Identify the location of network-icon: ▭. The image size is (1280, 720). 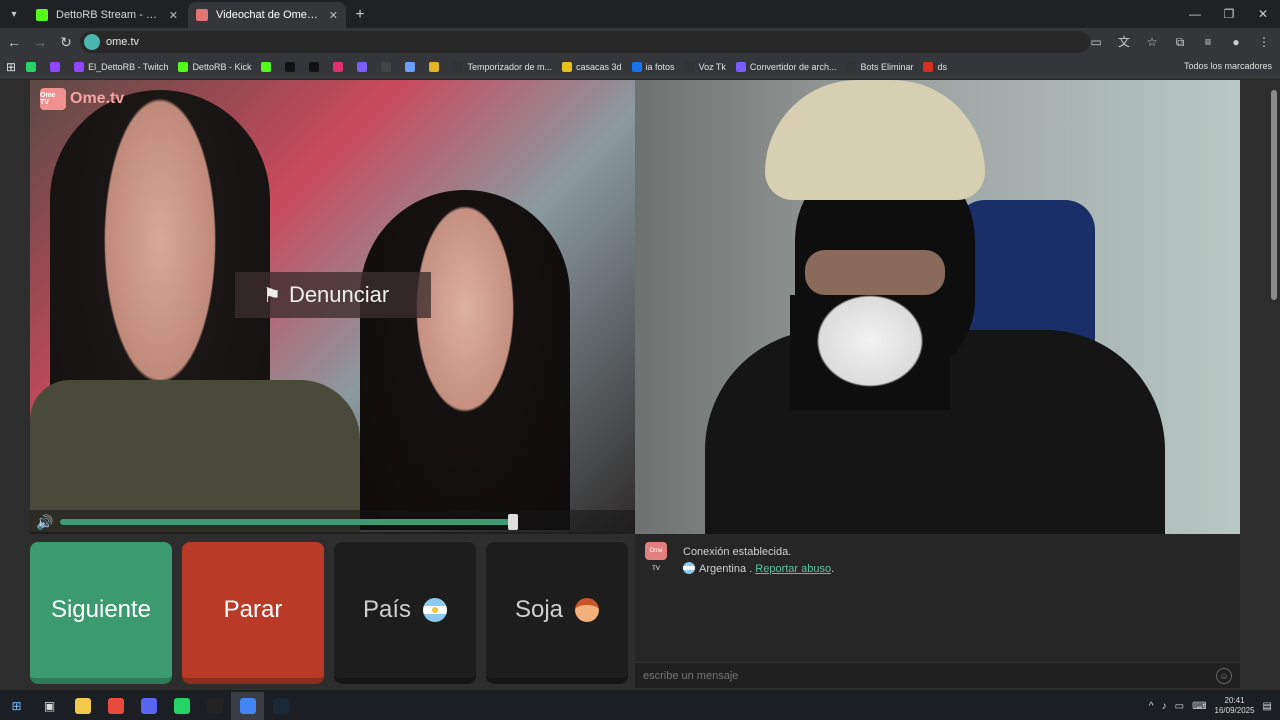
(1179, 706).